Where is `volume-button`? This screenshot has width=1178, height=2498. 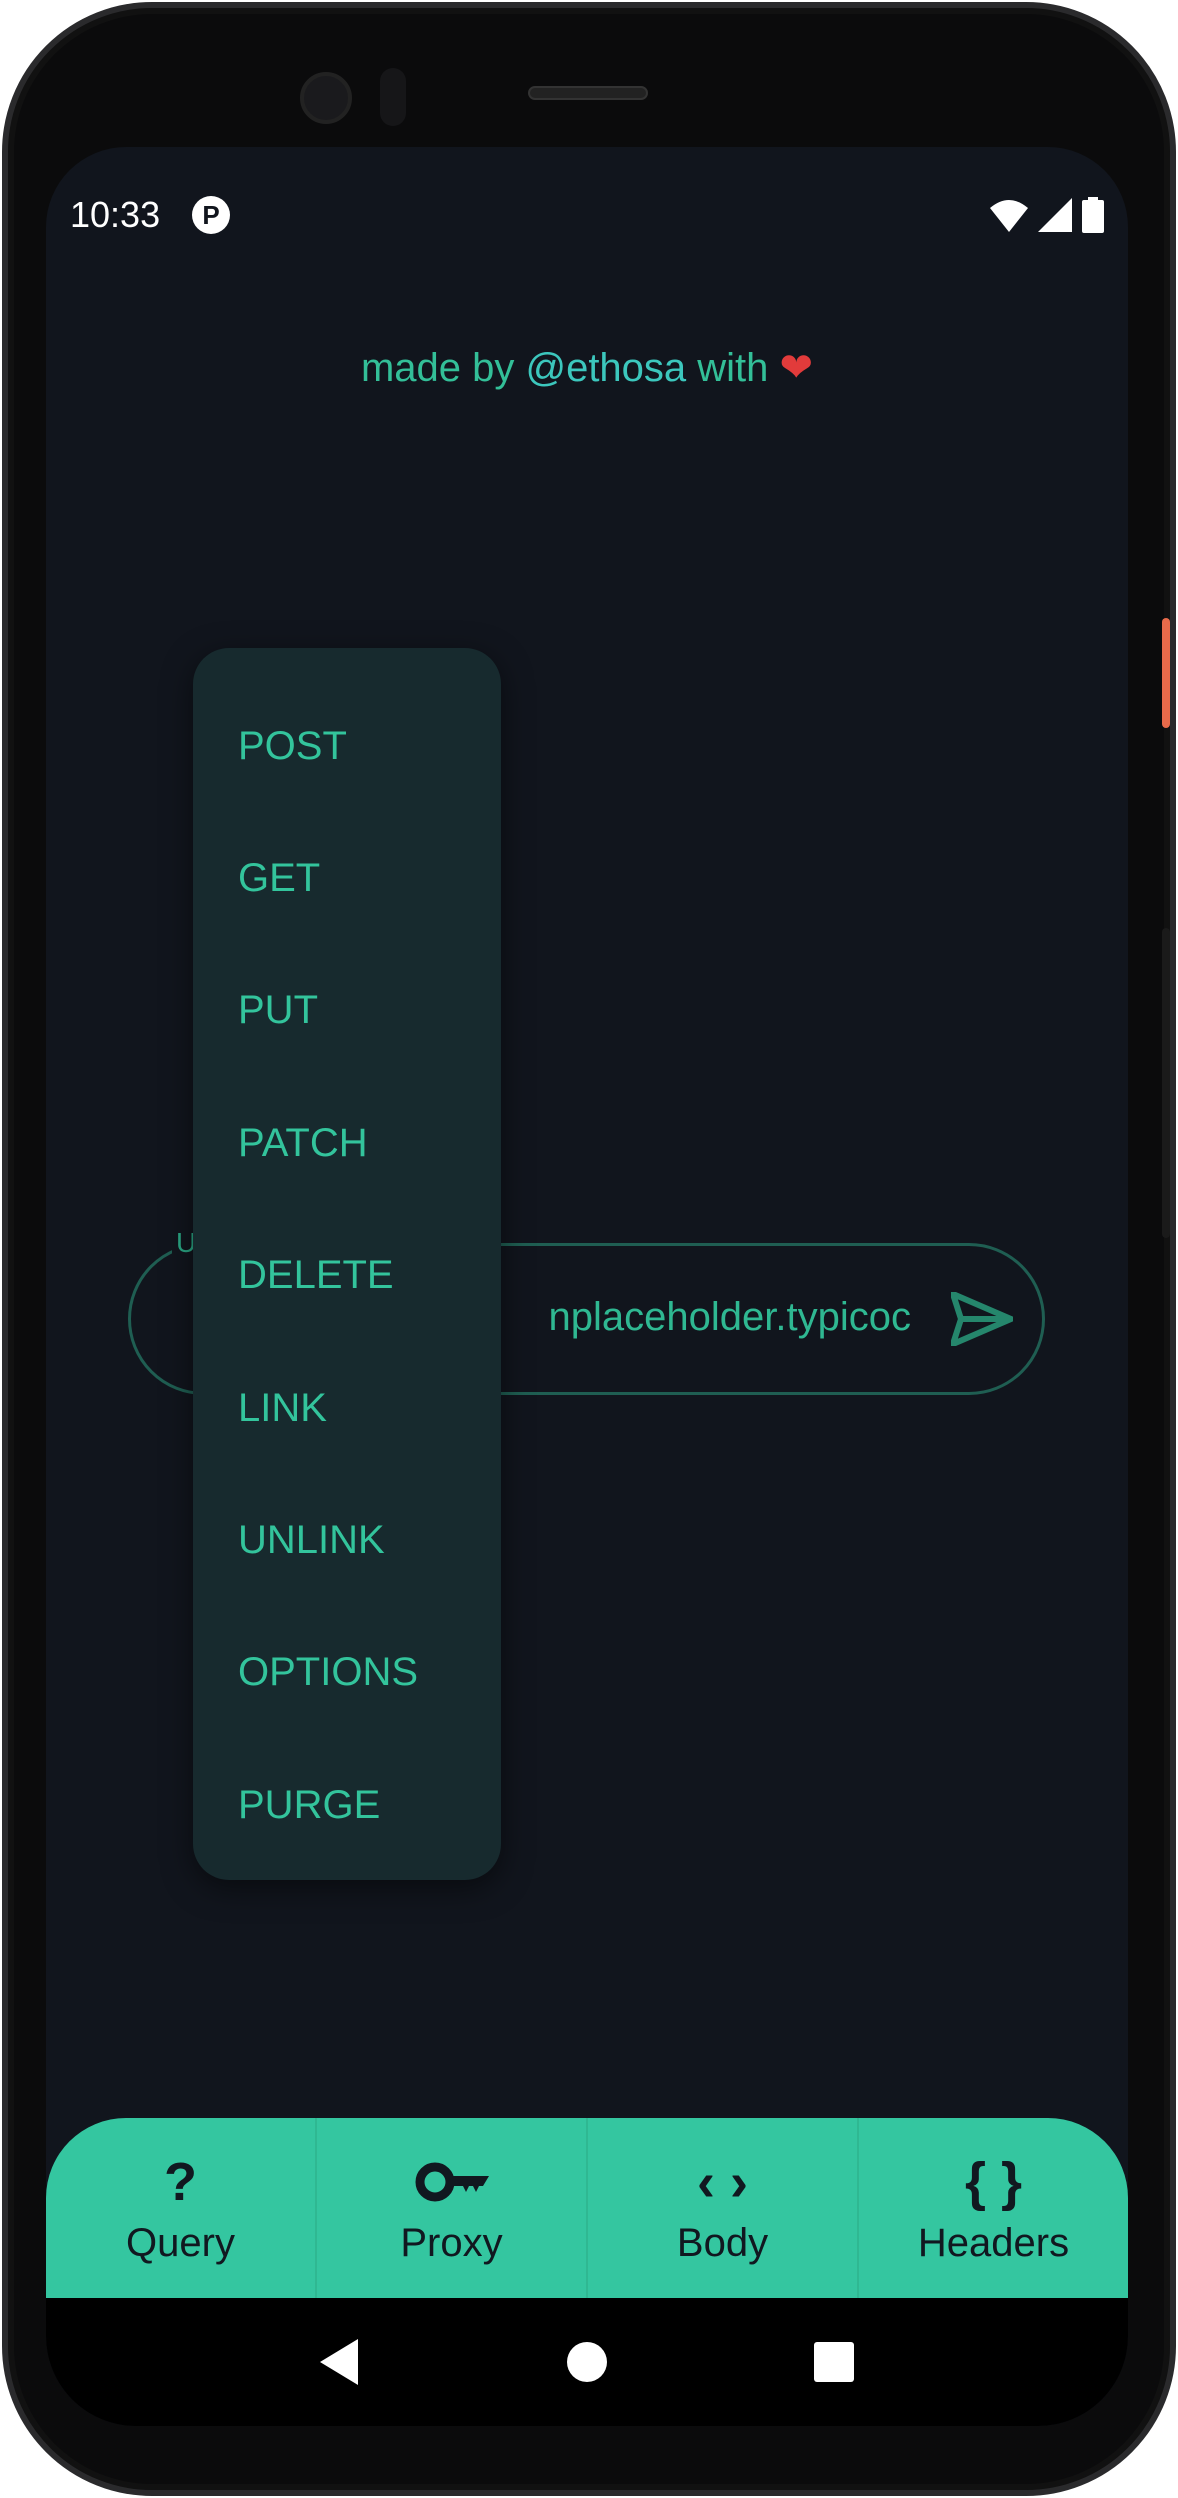
volume-button is located at coordinates (1166, 1083).